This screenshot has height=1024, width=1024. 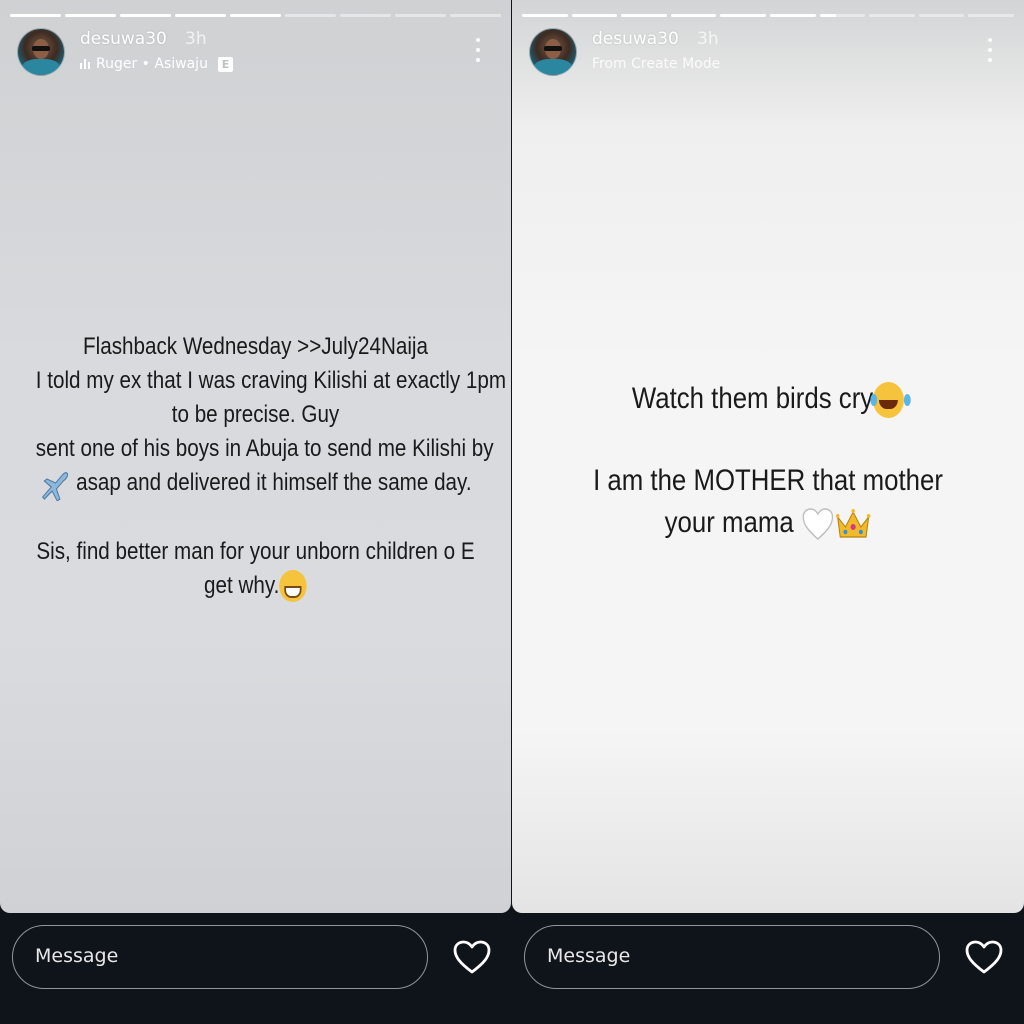 I want to click on music-attribution: Ruger • Asiwaju E, so click(x=156, y=64).